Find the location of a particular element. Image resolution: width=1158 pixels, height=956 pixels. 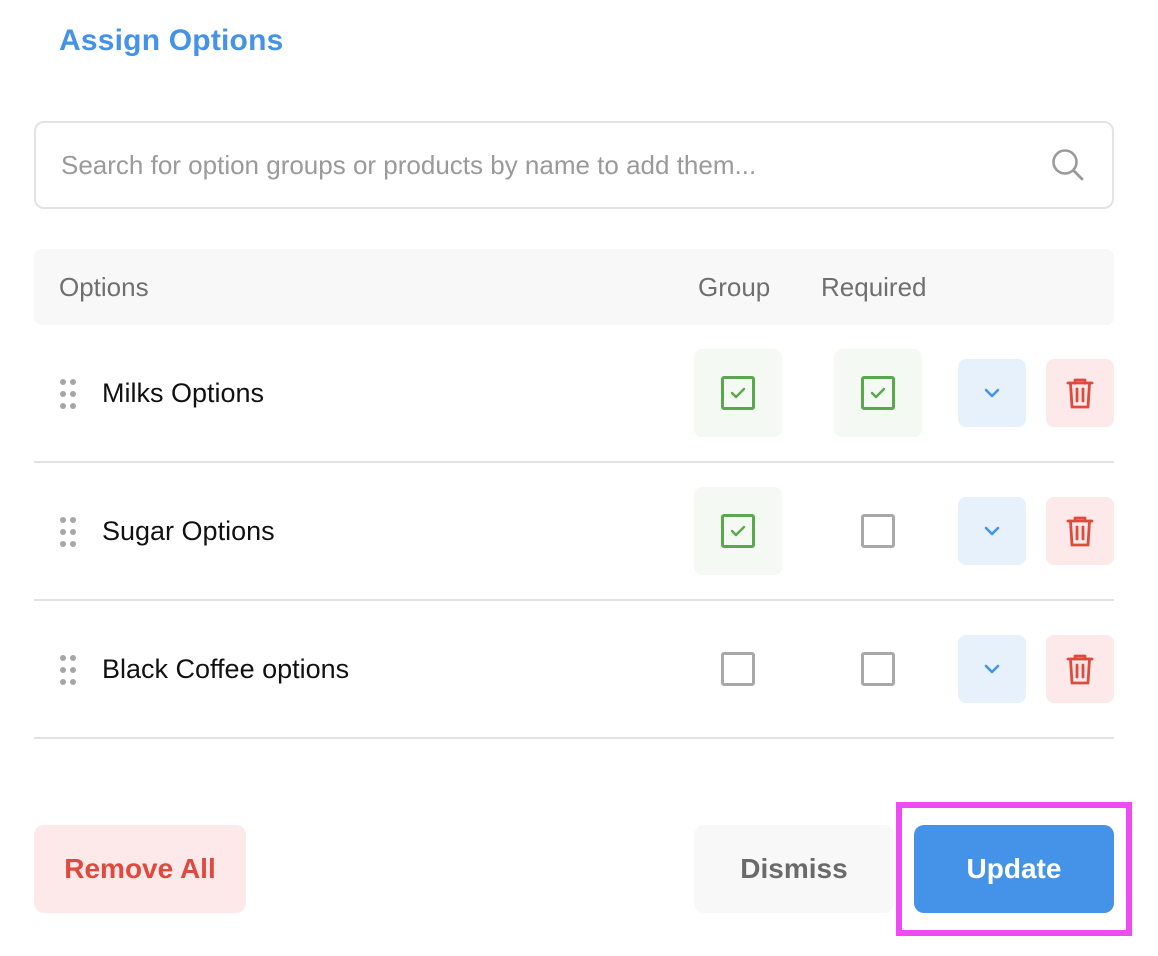

row-label: Sugar Options is located at coordinates (188, 531).